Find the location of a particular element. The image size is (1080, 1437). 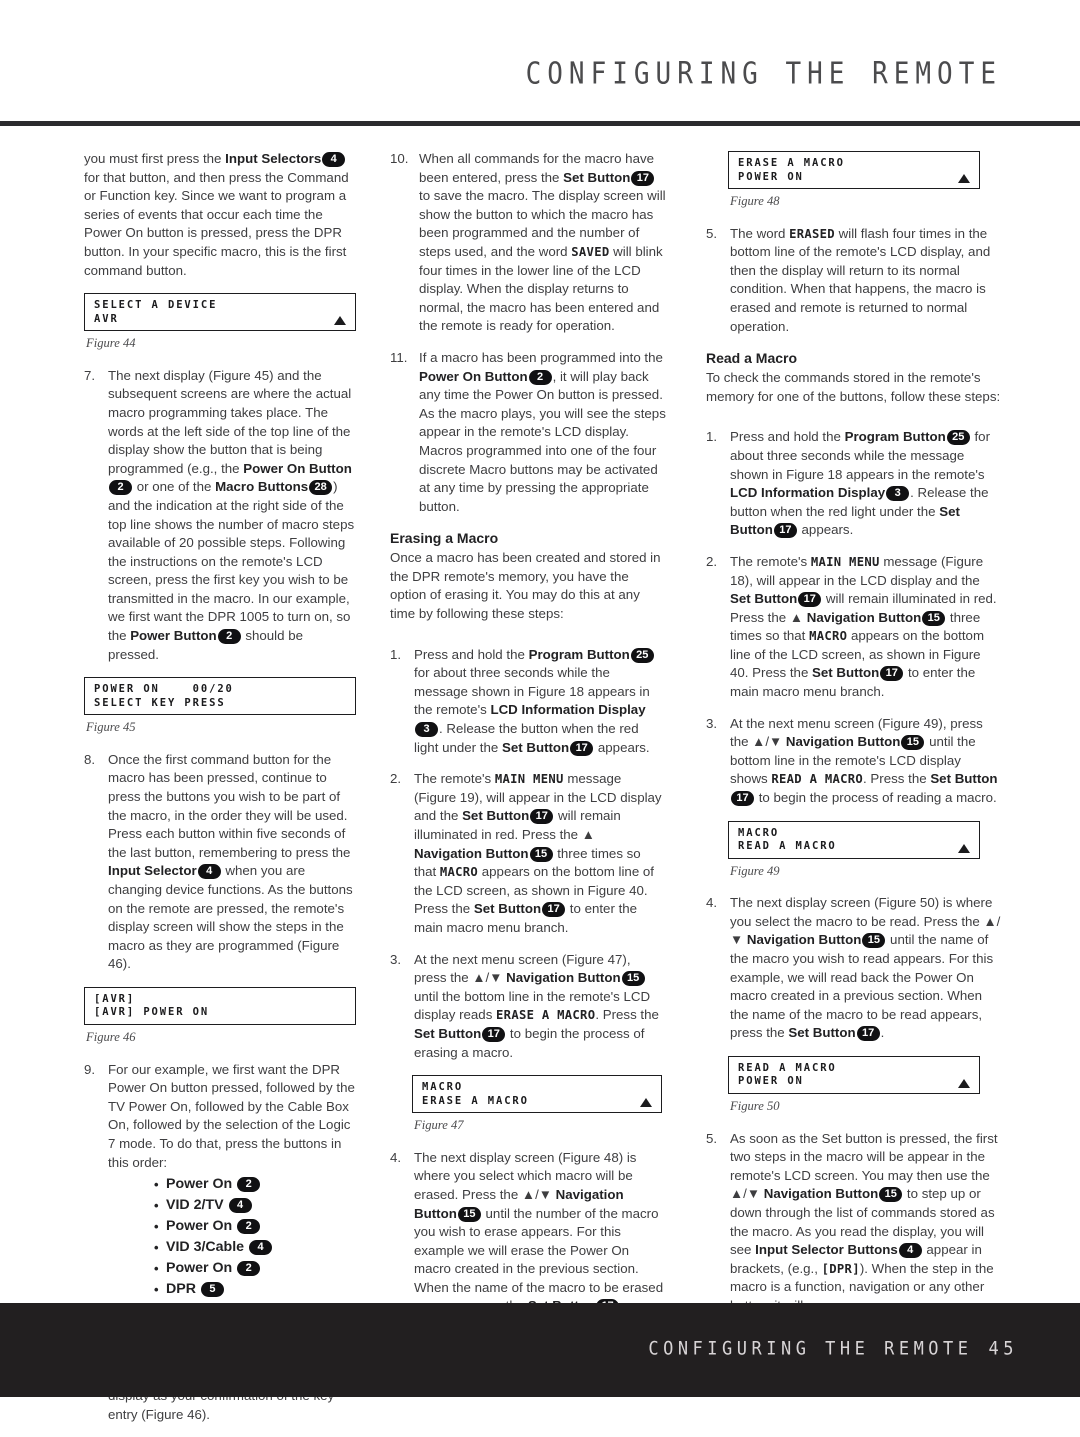

section-heading-erasing-a-macro: Erasing a Macro is located at coordinates (444, 538).